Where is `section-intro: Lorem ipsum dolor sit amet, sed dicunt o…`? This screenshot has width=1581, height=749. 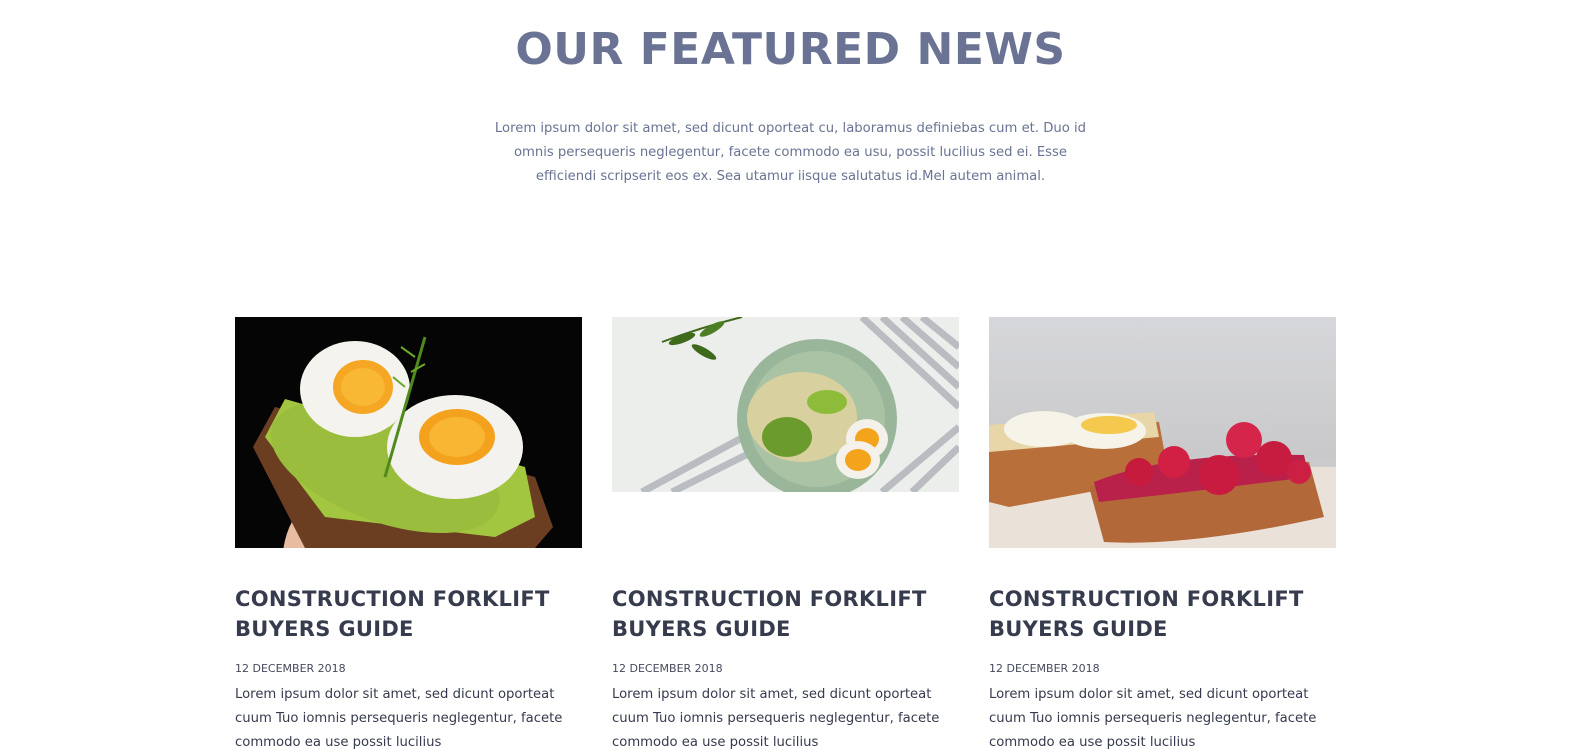
section-intro: Lorem ipsum dolor sit amet, sed dicunt o… is located at coordinates (790, 152).